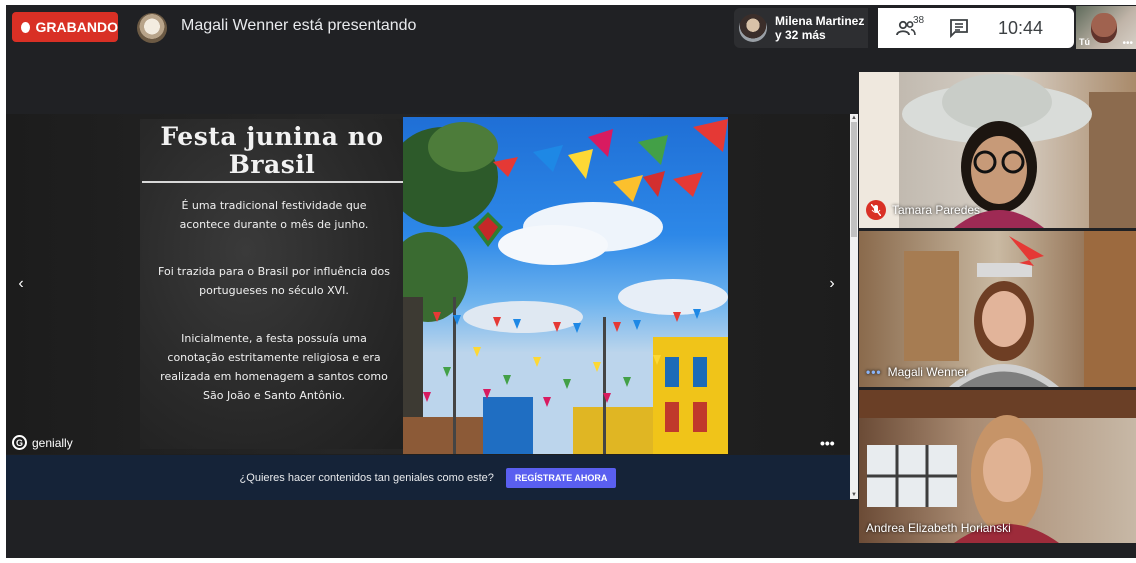 This screenshot has width=1136, height=563. I want to click on self-more-icon: •••, so click(1127, 43).